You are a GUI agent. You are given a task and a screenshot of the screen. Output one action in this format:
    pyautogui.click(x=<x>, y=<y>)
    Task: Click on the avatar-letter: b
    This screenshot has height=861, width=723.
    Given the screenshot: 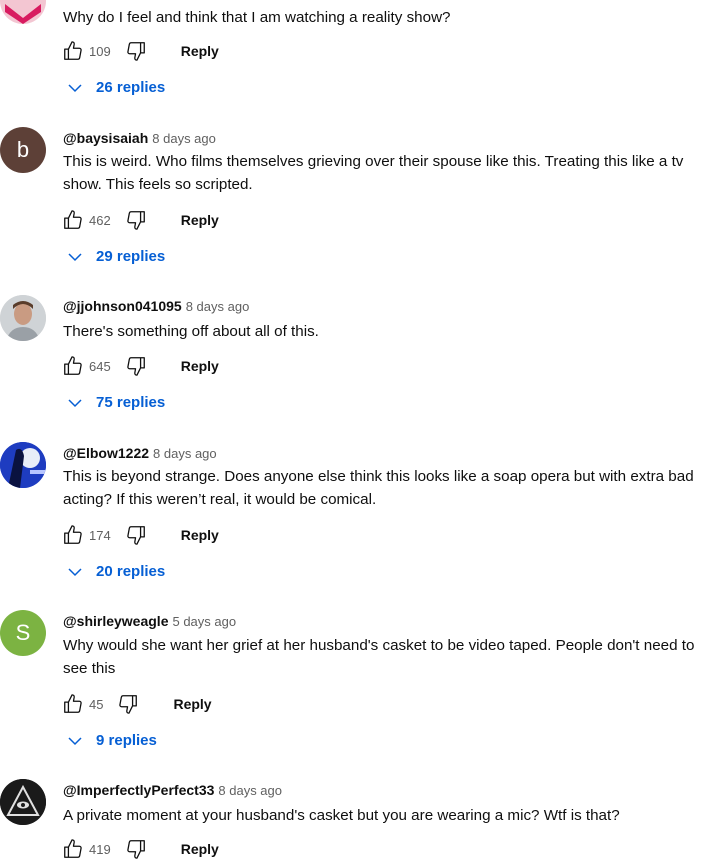 What is the action you would take?
    pyautogui.click(x=23, y=149)
    